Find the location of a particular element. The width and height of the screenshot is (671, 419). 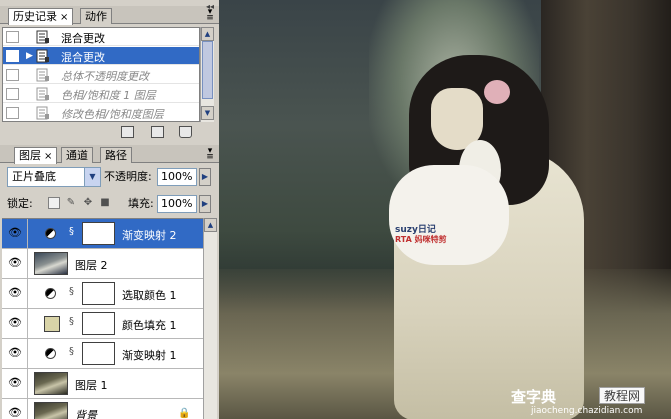

chevron-down-icon: ▼ is located at coordinates (92, 177).